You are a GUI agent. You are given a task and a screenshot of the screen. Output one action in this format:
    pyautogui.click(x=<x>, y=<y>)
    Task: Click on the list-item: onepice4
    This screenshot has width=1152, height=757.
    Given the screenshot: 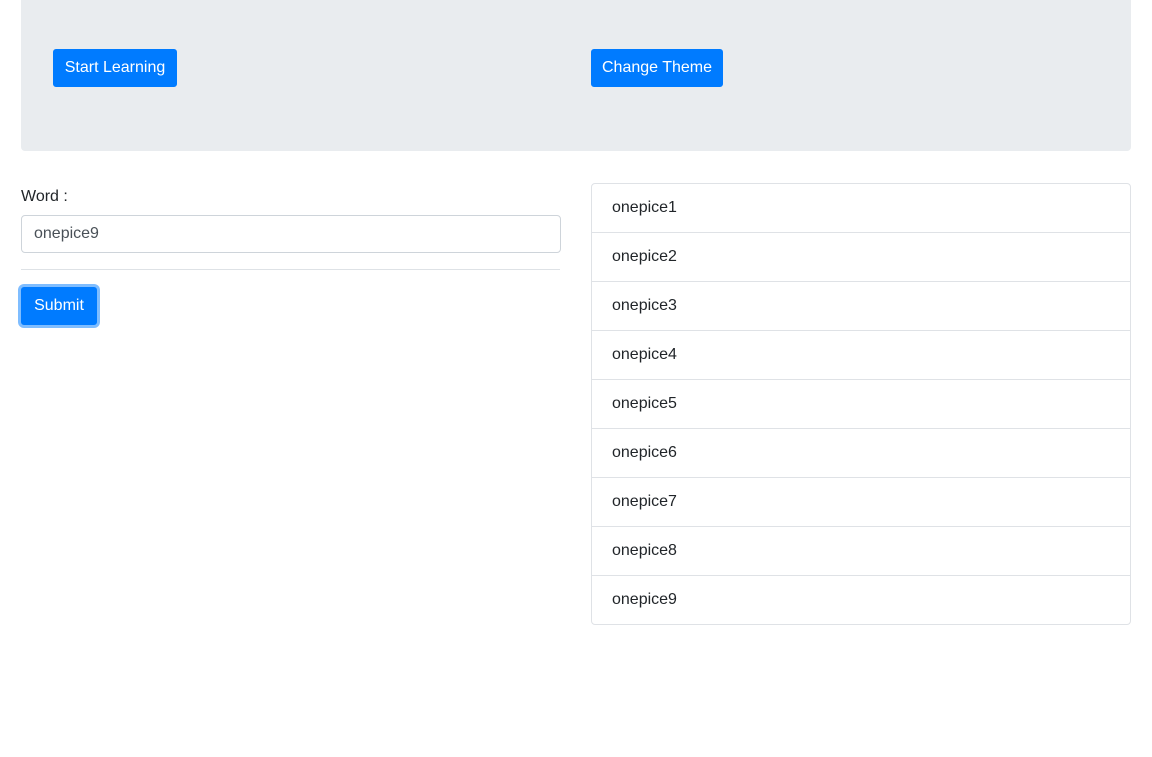 What is the action you would take?
    pyautogui.click(x=861, y=355)
    